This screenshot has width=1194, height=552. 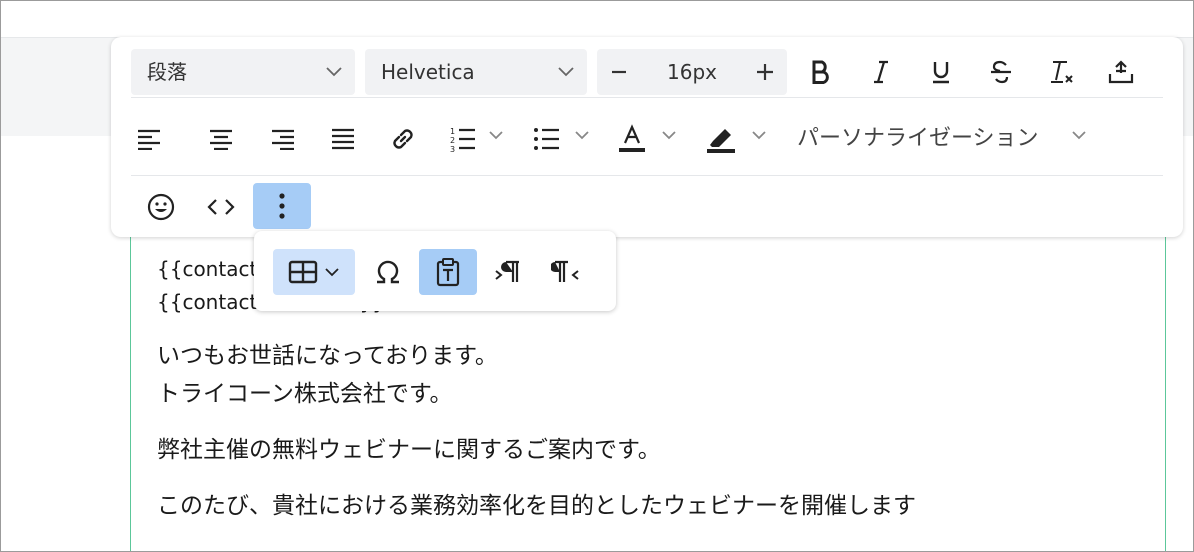 I want to click on more-options-popup, so click(x=435, y=271).